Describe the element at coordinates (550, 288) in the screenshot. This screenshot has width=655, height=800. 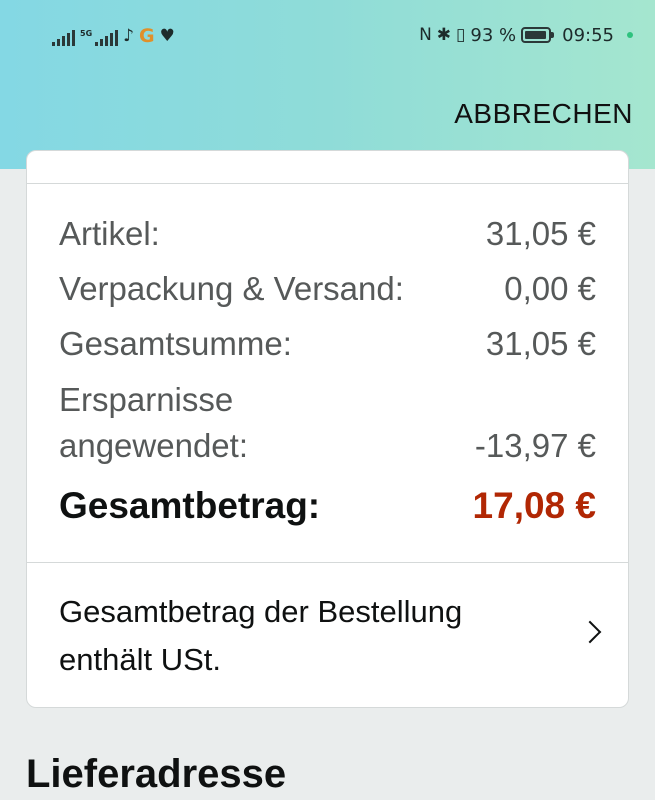
I see `shipping-value: 0,00 €` at that location.